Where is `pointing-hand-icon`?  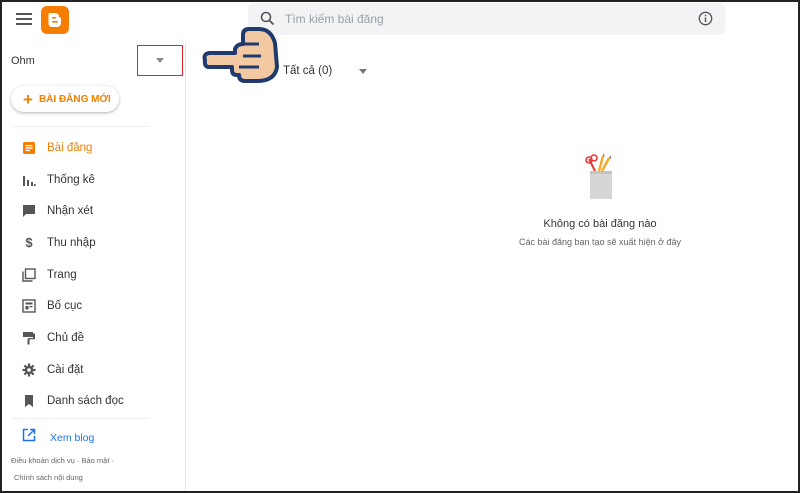
pointing-hand-icon is located at coordinates (240, 56).